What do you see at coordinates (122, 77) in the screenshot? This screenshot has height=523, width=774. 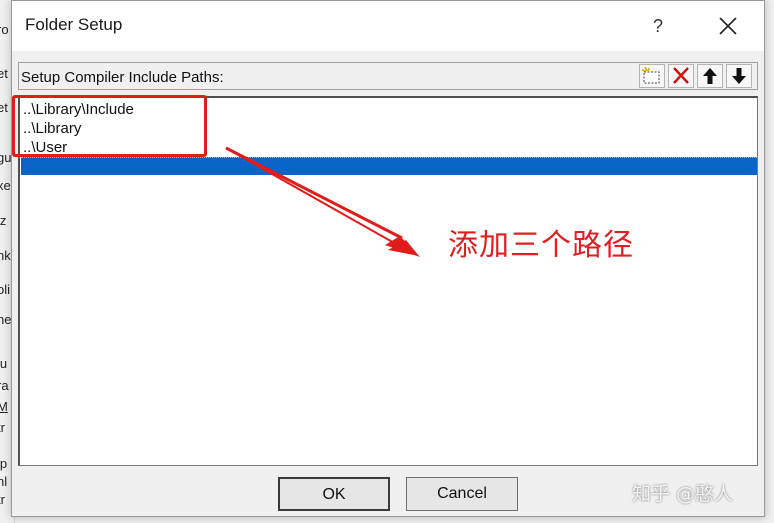 I see `section-label: Setup Compiler Include Paths:` at bounding box center [122, 77].